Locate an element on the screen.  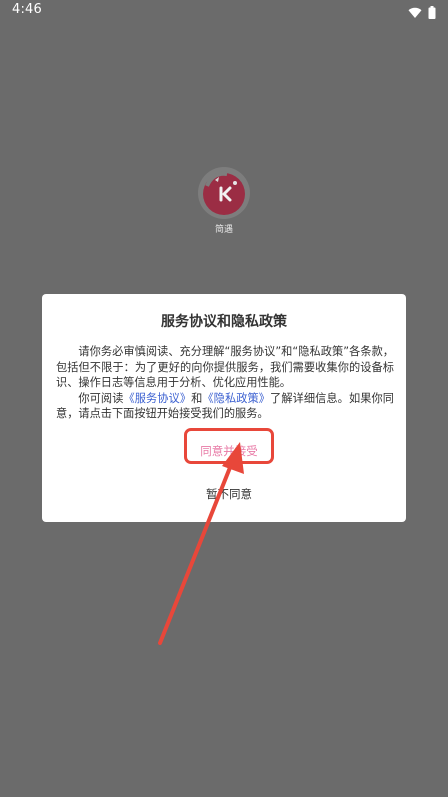
paragraph-2-prefix: 你可阅读 is located at coordinates (101, 398).